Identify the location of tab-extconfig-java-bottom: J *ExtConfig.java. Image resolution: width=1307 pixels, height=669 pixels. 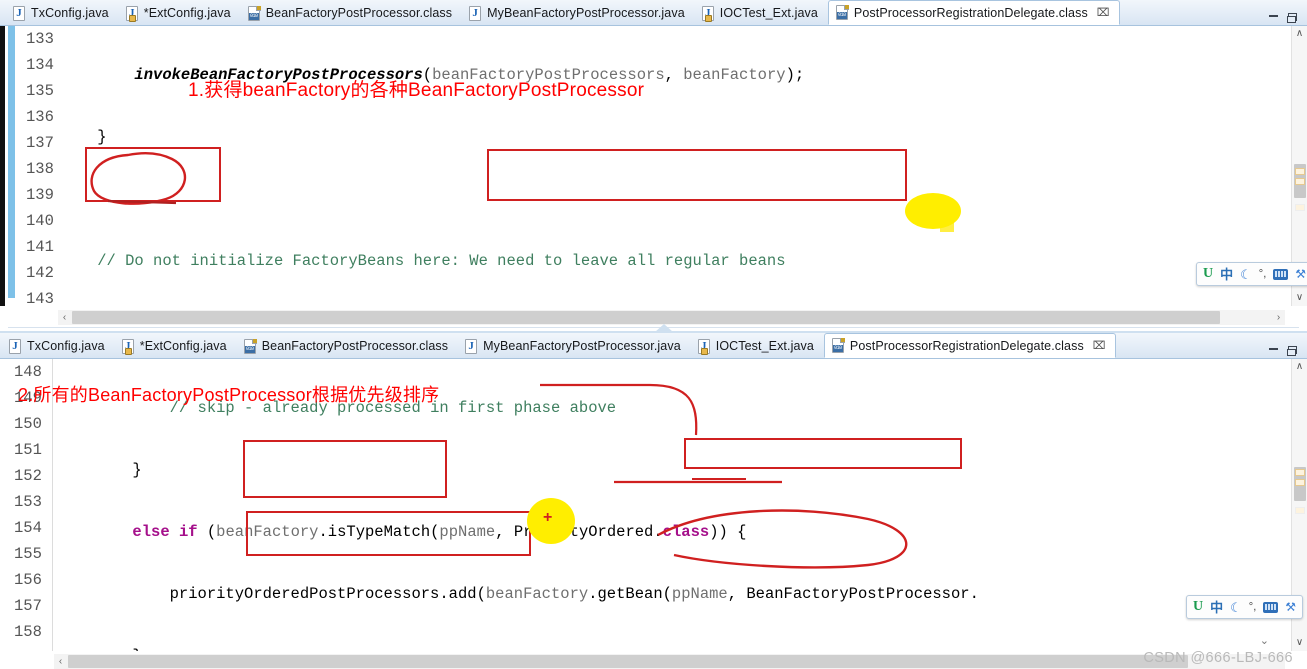
(176, 346).